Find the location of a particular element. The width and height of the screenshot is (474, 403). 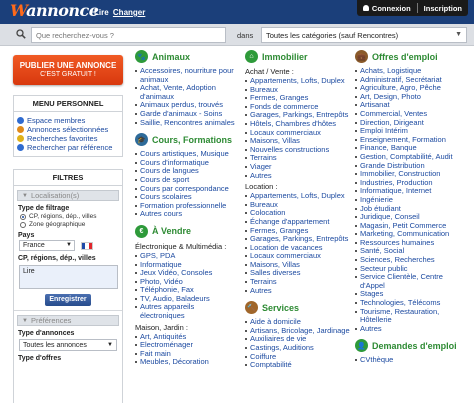

category-services: 🔨 Services is located at coordinates (297, 308).